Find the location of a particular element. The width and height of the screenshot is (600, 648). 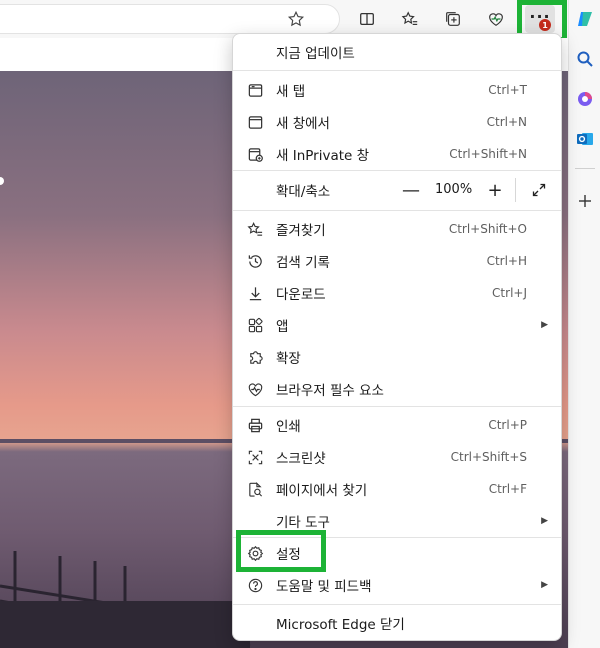

split-screen-icon is located at coordinates (367, 19).